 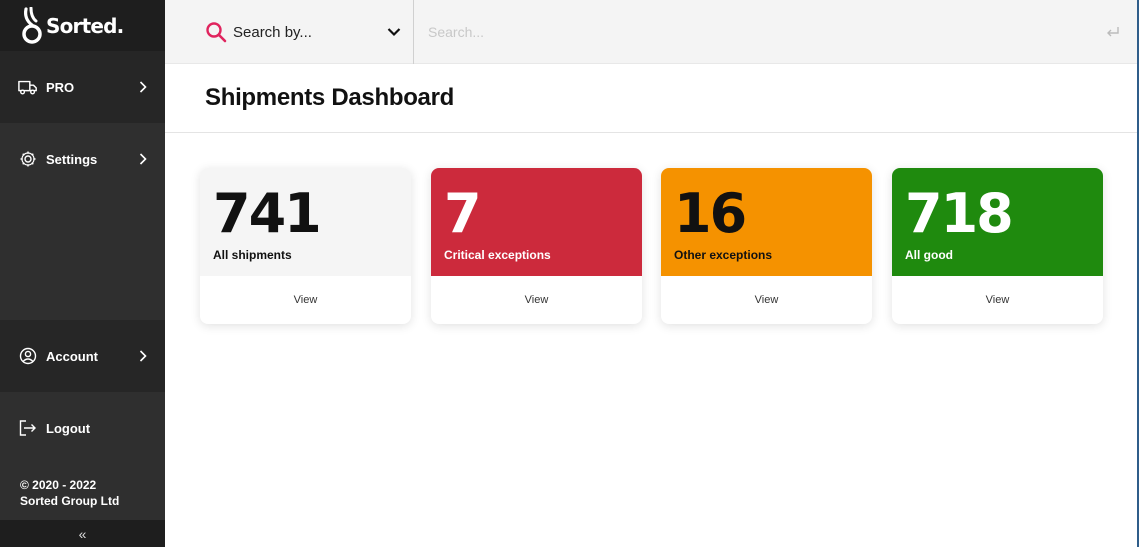 What do you see at coordinates (28, 87) in the screenshot?
I see `truck-icon` at bounding box center [28, 87].